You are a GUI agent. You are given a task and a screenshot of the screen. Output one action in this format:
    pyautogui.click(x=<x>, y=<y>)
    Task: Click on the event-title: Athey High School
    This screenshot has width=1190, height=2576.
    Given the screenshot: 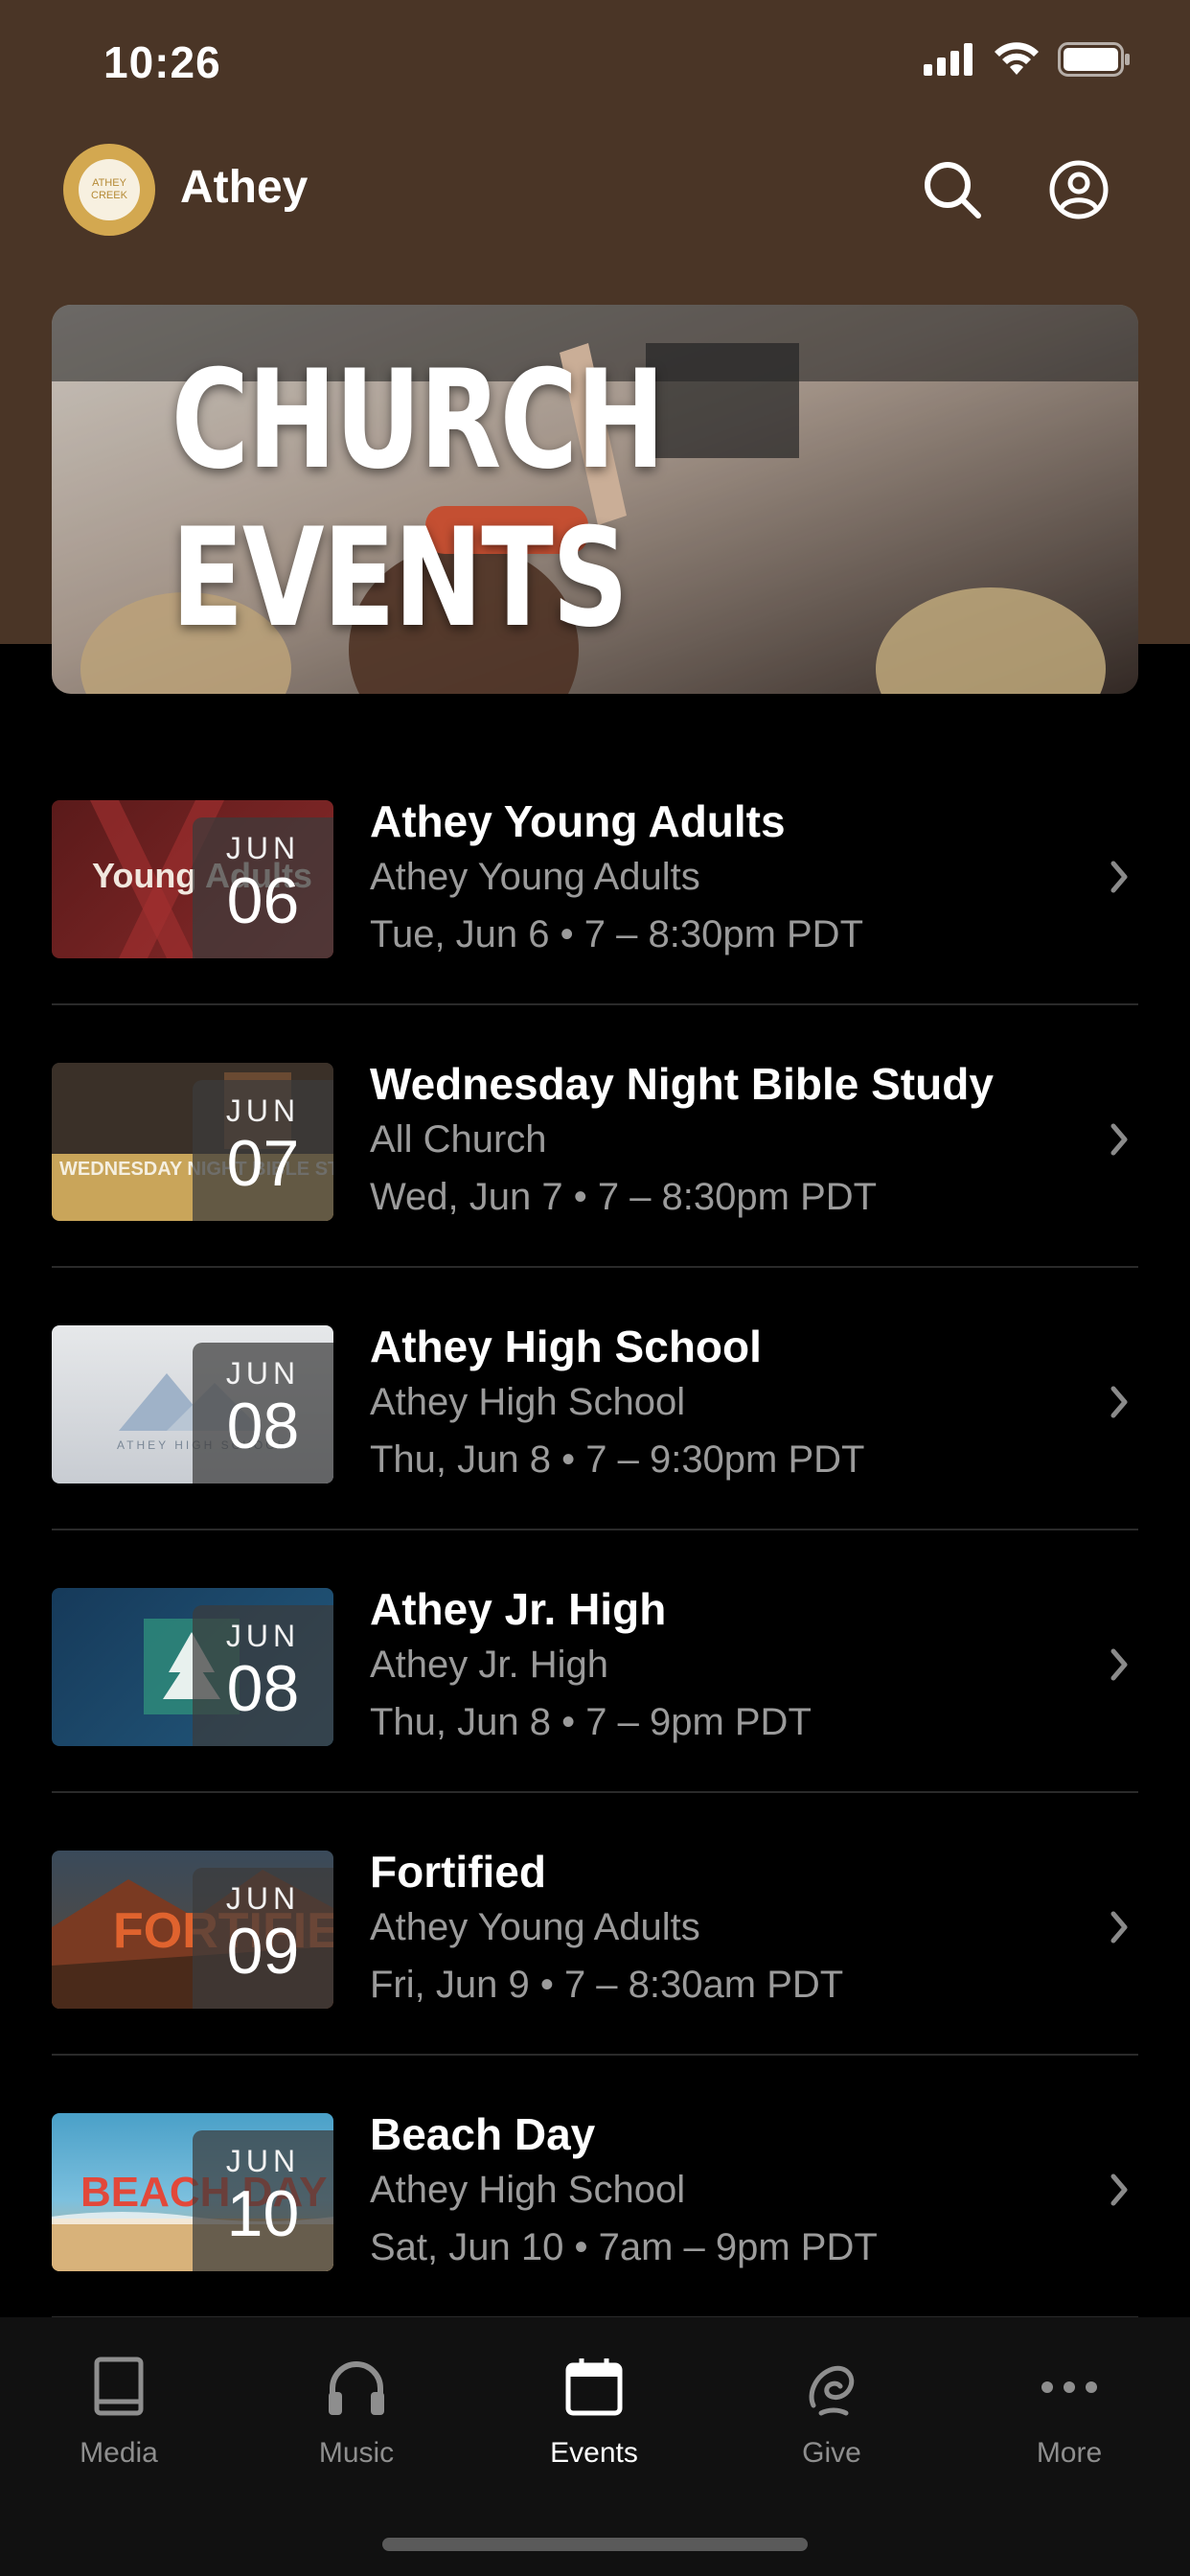 What is the action you would take?
    pyautogui.click(x=566, y=1346)
    